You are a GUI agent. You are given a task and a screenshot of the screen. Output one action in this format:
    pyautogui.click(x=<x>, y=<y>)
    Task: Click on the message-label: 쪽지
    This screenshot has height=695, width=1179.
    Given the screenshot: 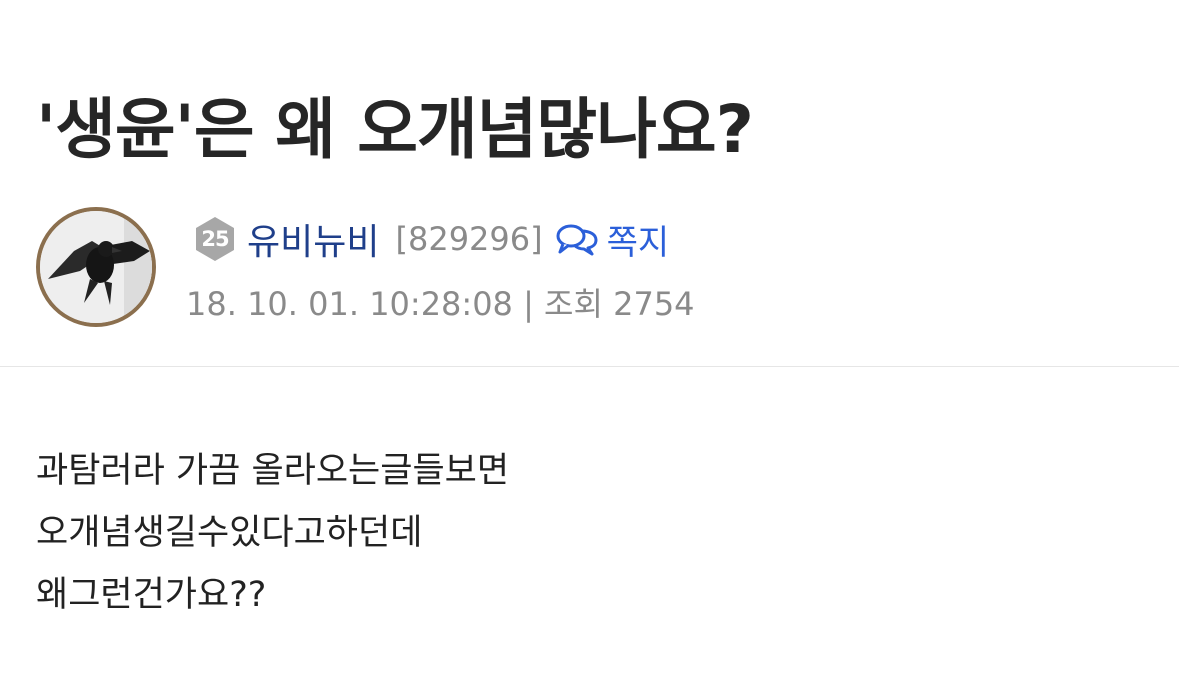 What is the action you would take?
    pyautogui.click(x=638, y=242)
    